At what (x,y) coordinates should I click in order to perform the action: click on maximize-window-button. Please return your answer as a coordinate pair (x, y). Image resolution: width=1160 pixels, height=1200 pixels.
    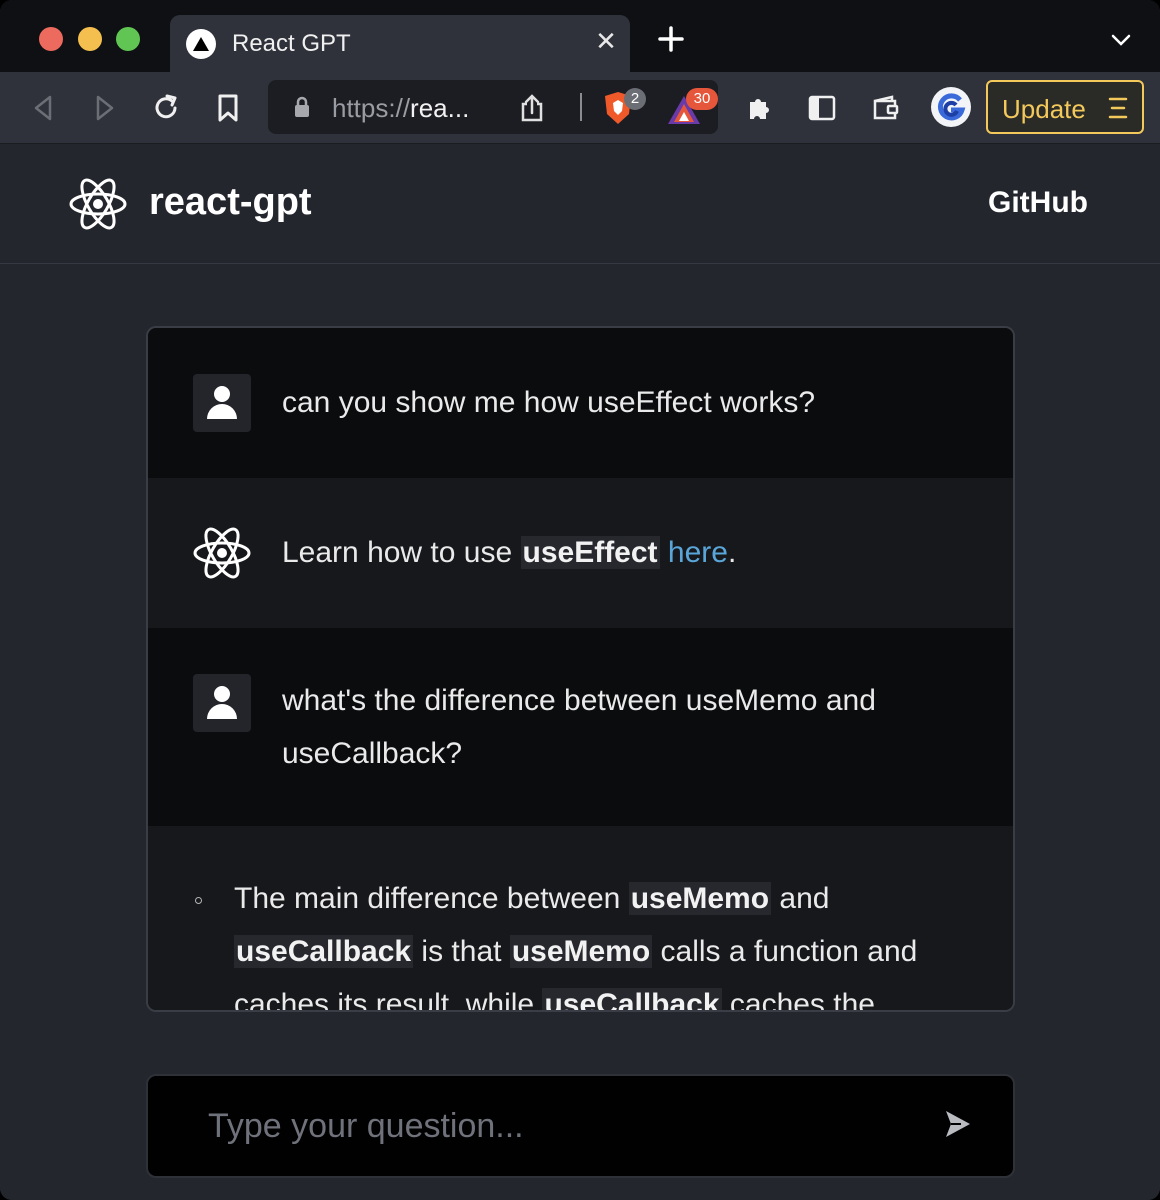
    Looking at the image, I should click on (128, 39).